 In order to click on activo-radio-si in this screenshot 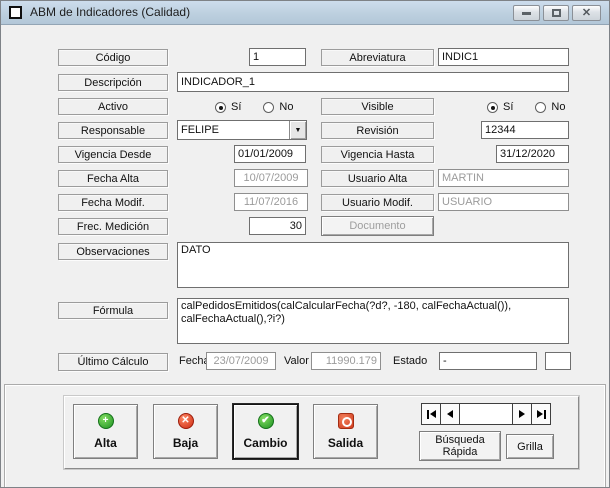, I will do `click(220, 107)`.